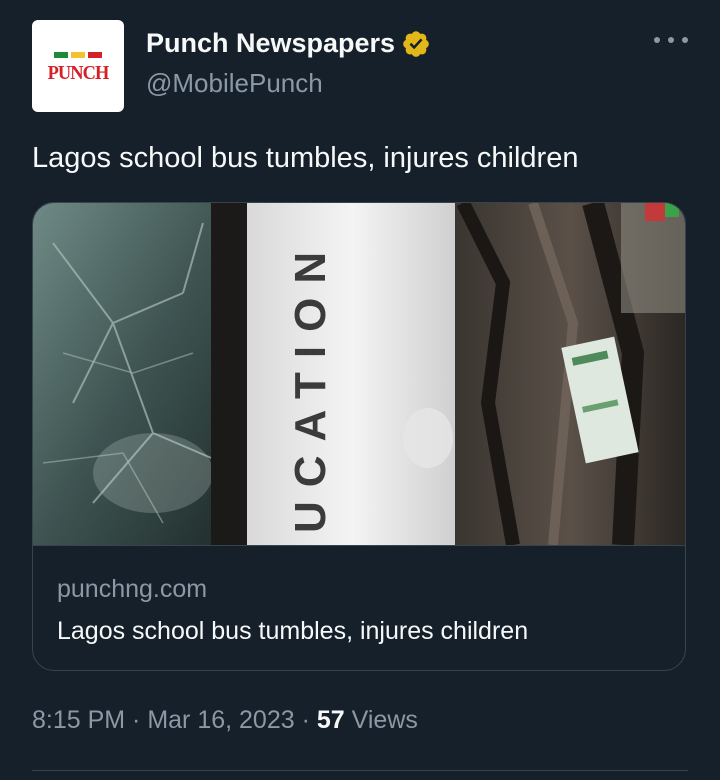 The width and height of the screenshot is (720, 780). Describe the element at coordinates (78, 73) in the screenshot. I see `logo-text: PUNCH` at that location.